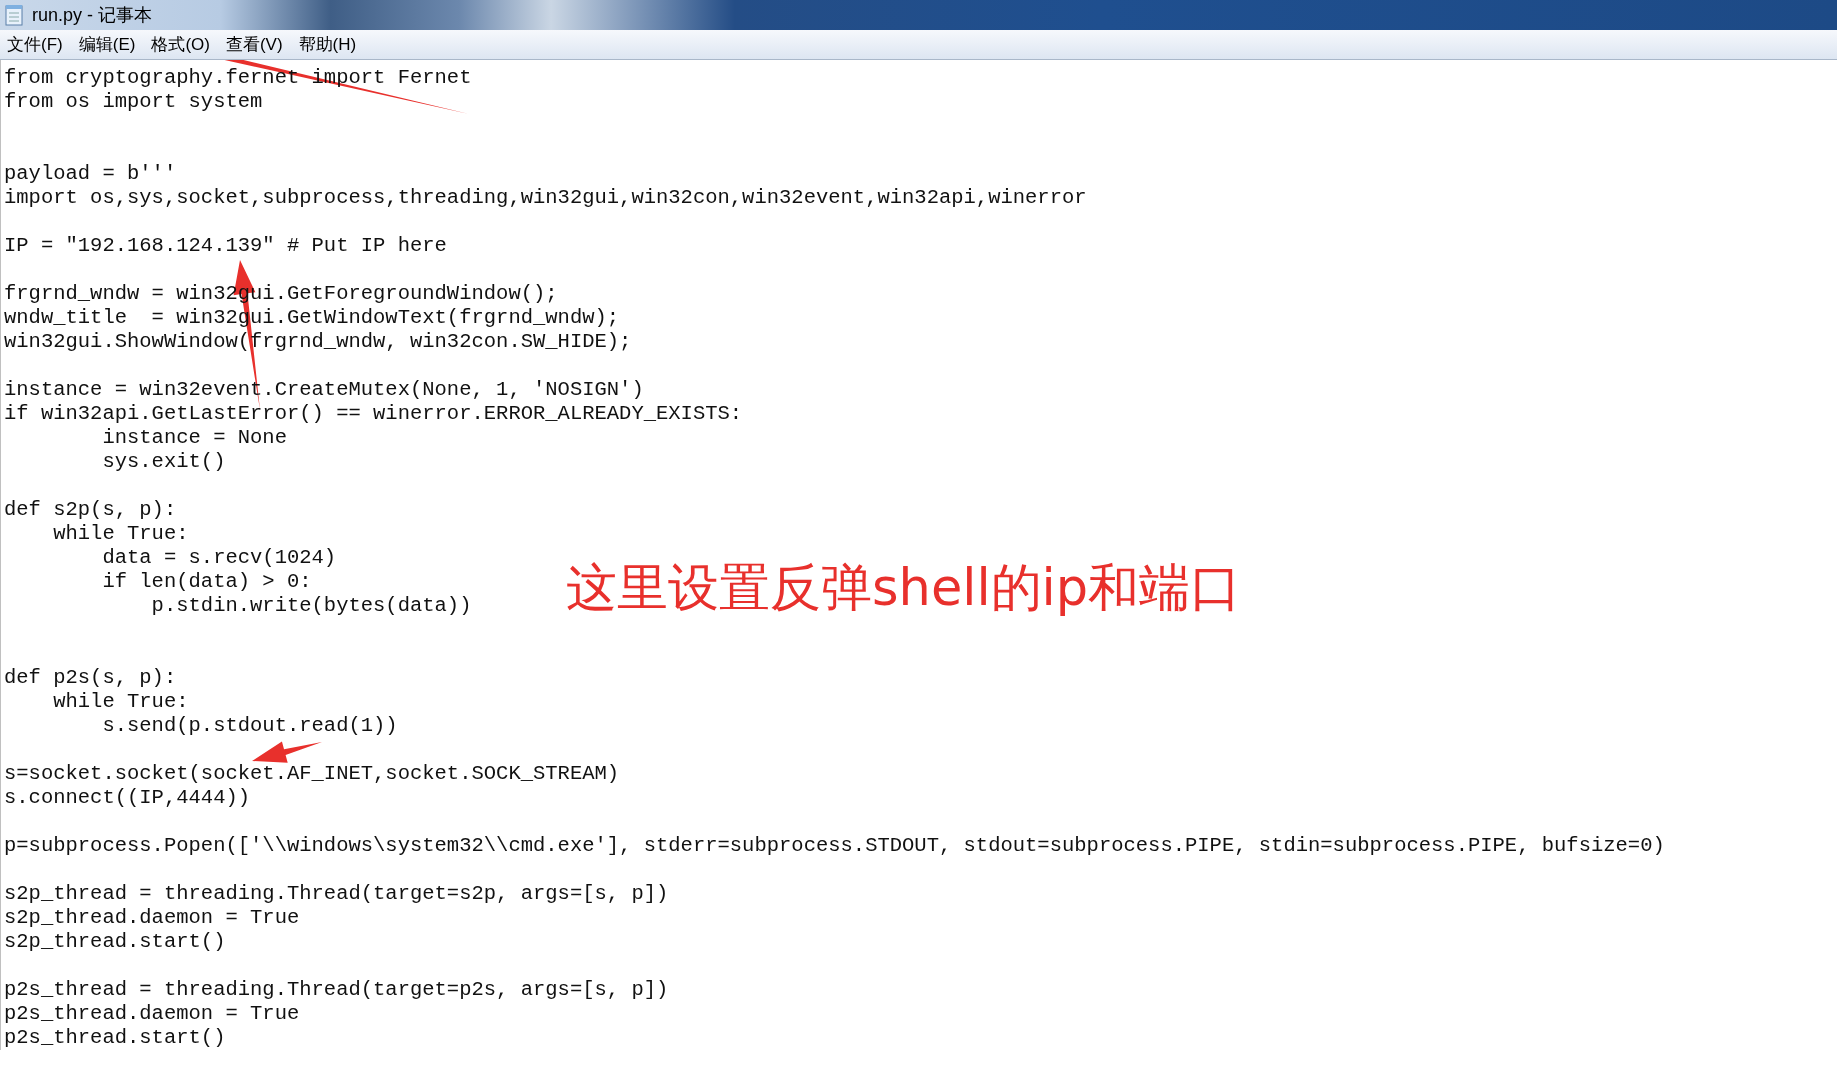 The image size is (1837, 1068). I want to click on code-line: p2s_thread.daemon = True, so click(152, 1014).